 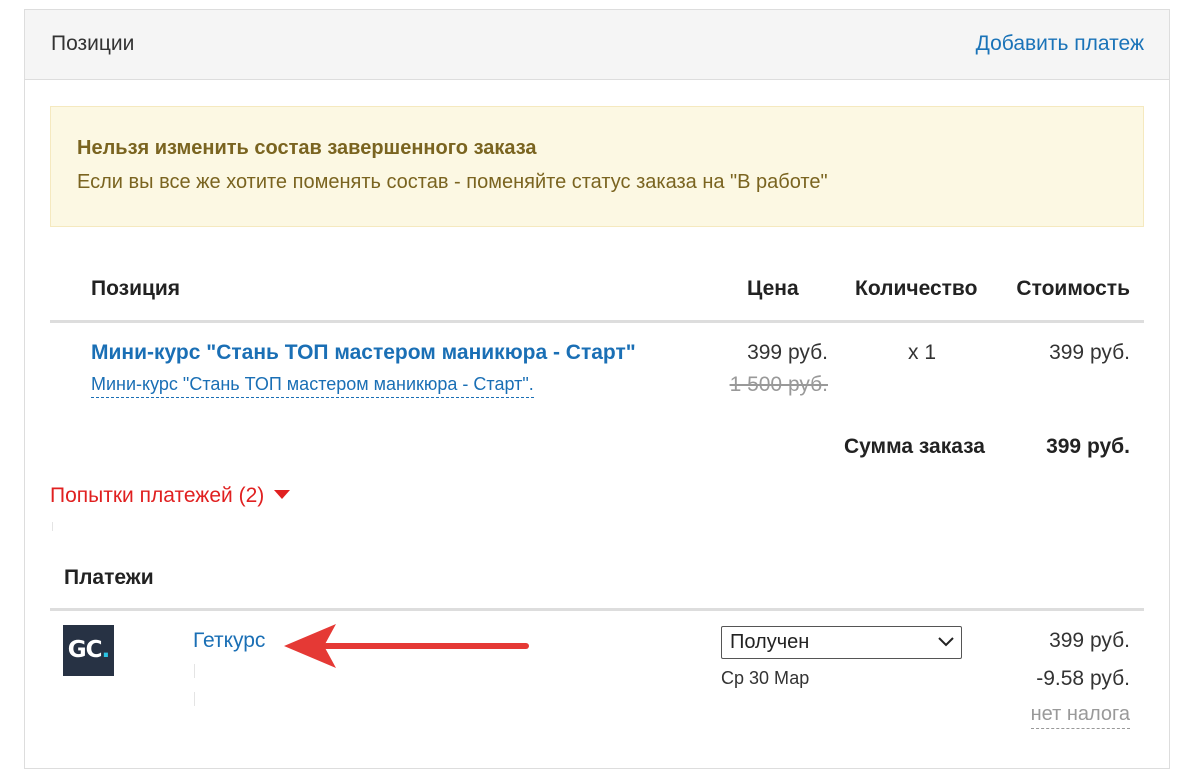 I want to click on payment-amount: 399 руб., so click(x=1089, y=640).